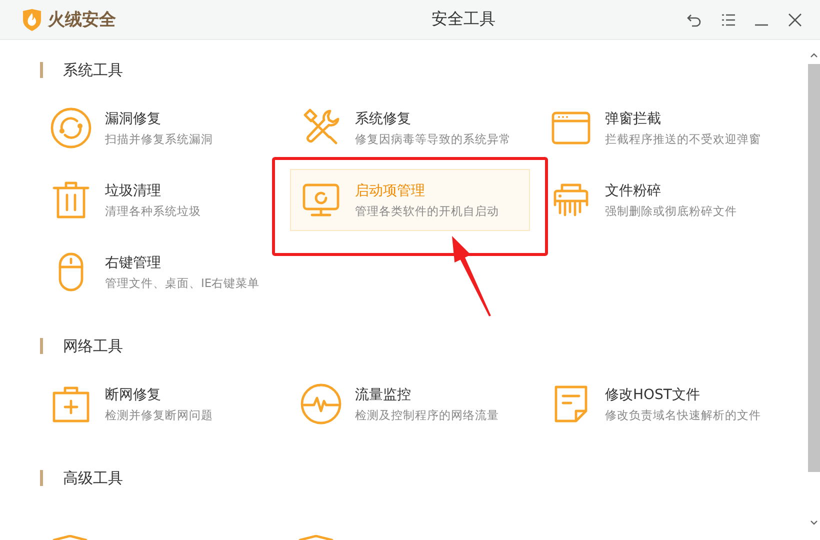 The height and width of the screenshot is (540, 820). What do you see at coordinates (82, 20) in the screenshot?
I see `logo-text: 火绒安全` at bounding box center [82, 20].